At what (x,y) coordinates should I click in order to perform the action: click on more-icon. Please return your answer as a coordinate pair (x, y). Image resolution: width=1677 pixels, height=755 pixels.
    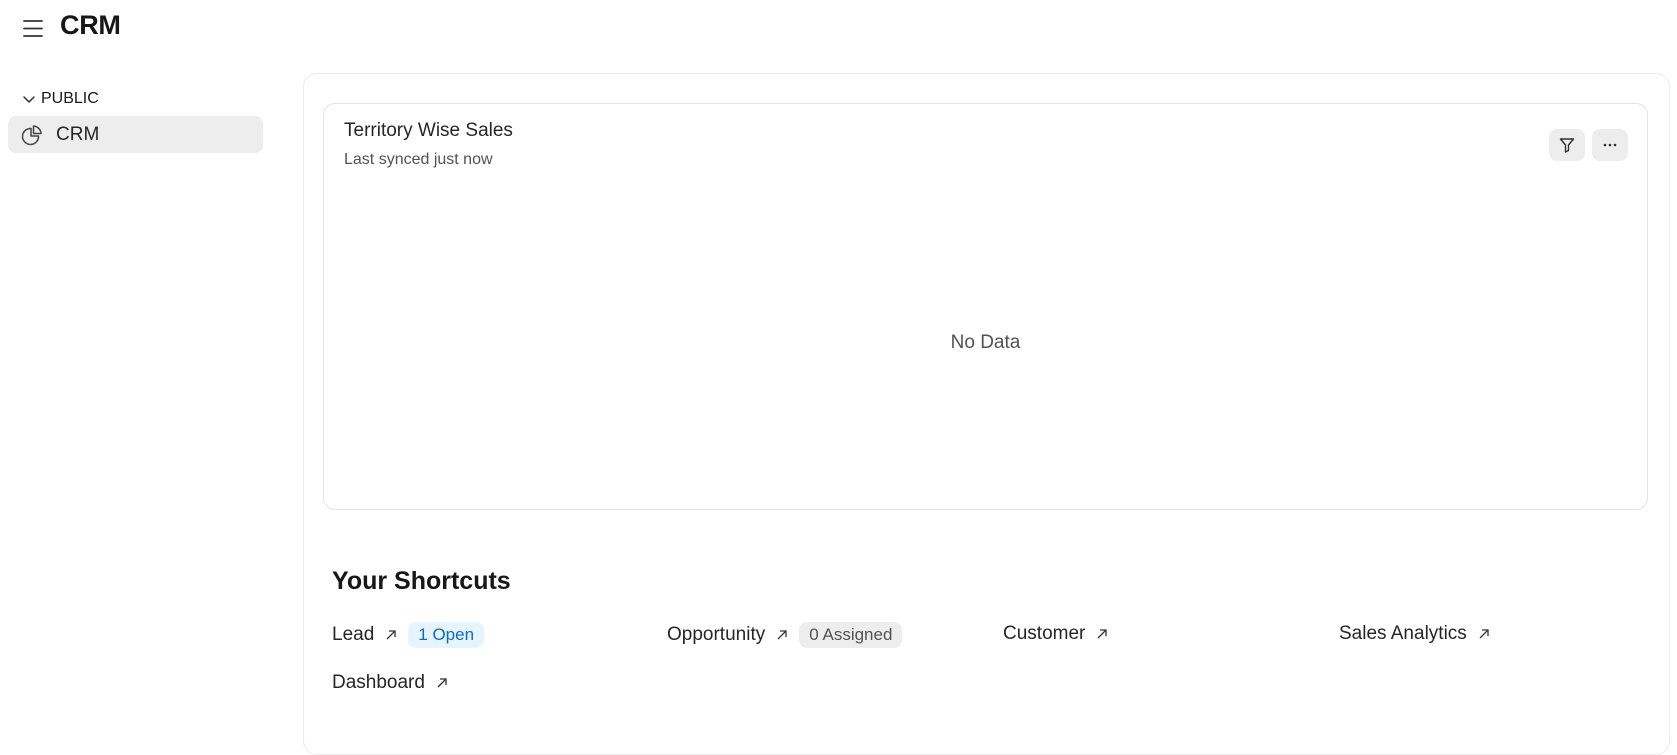
    Looking at the image, I should click on (1610, 145).